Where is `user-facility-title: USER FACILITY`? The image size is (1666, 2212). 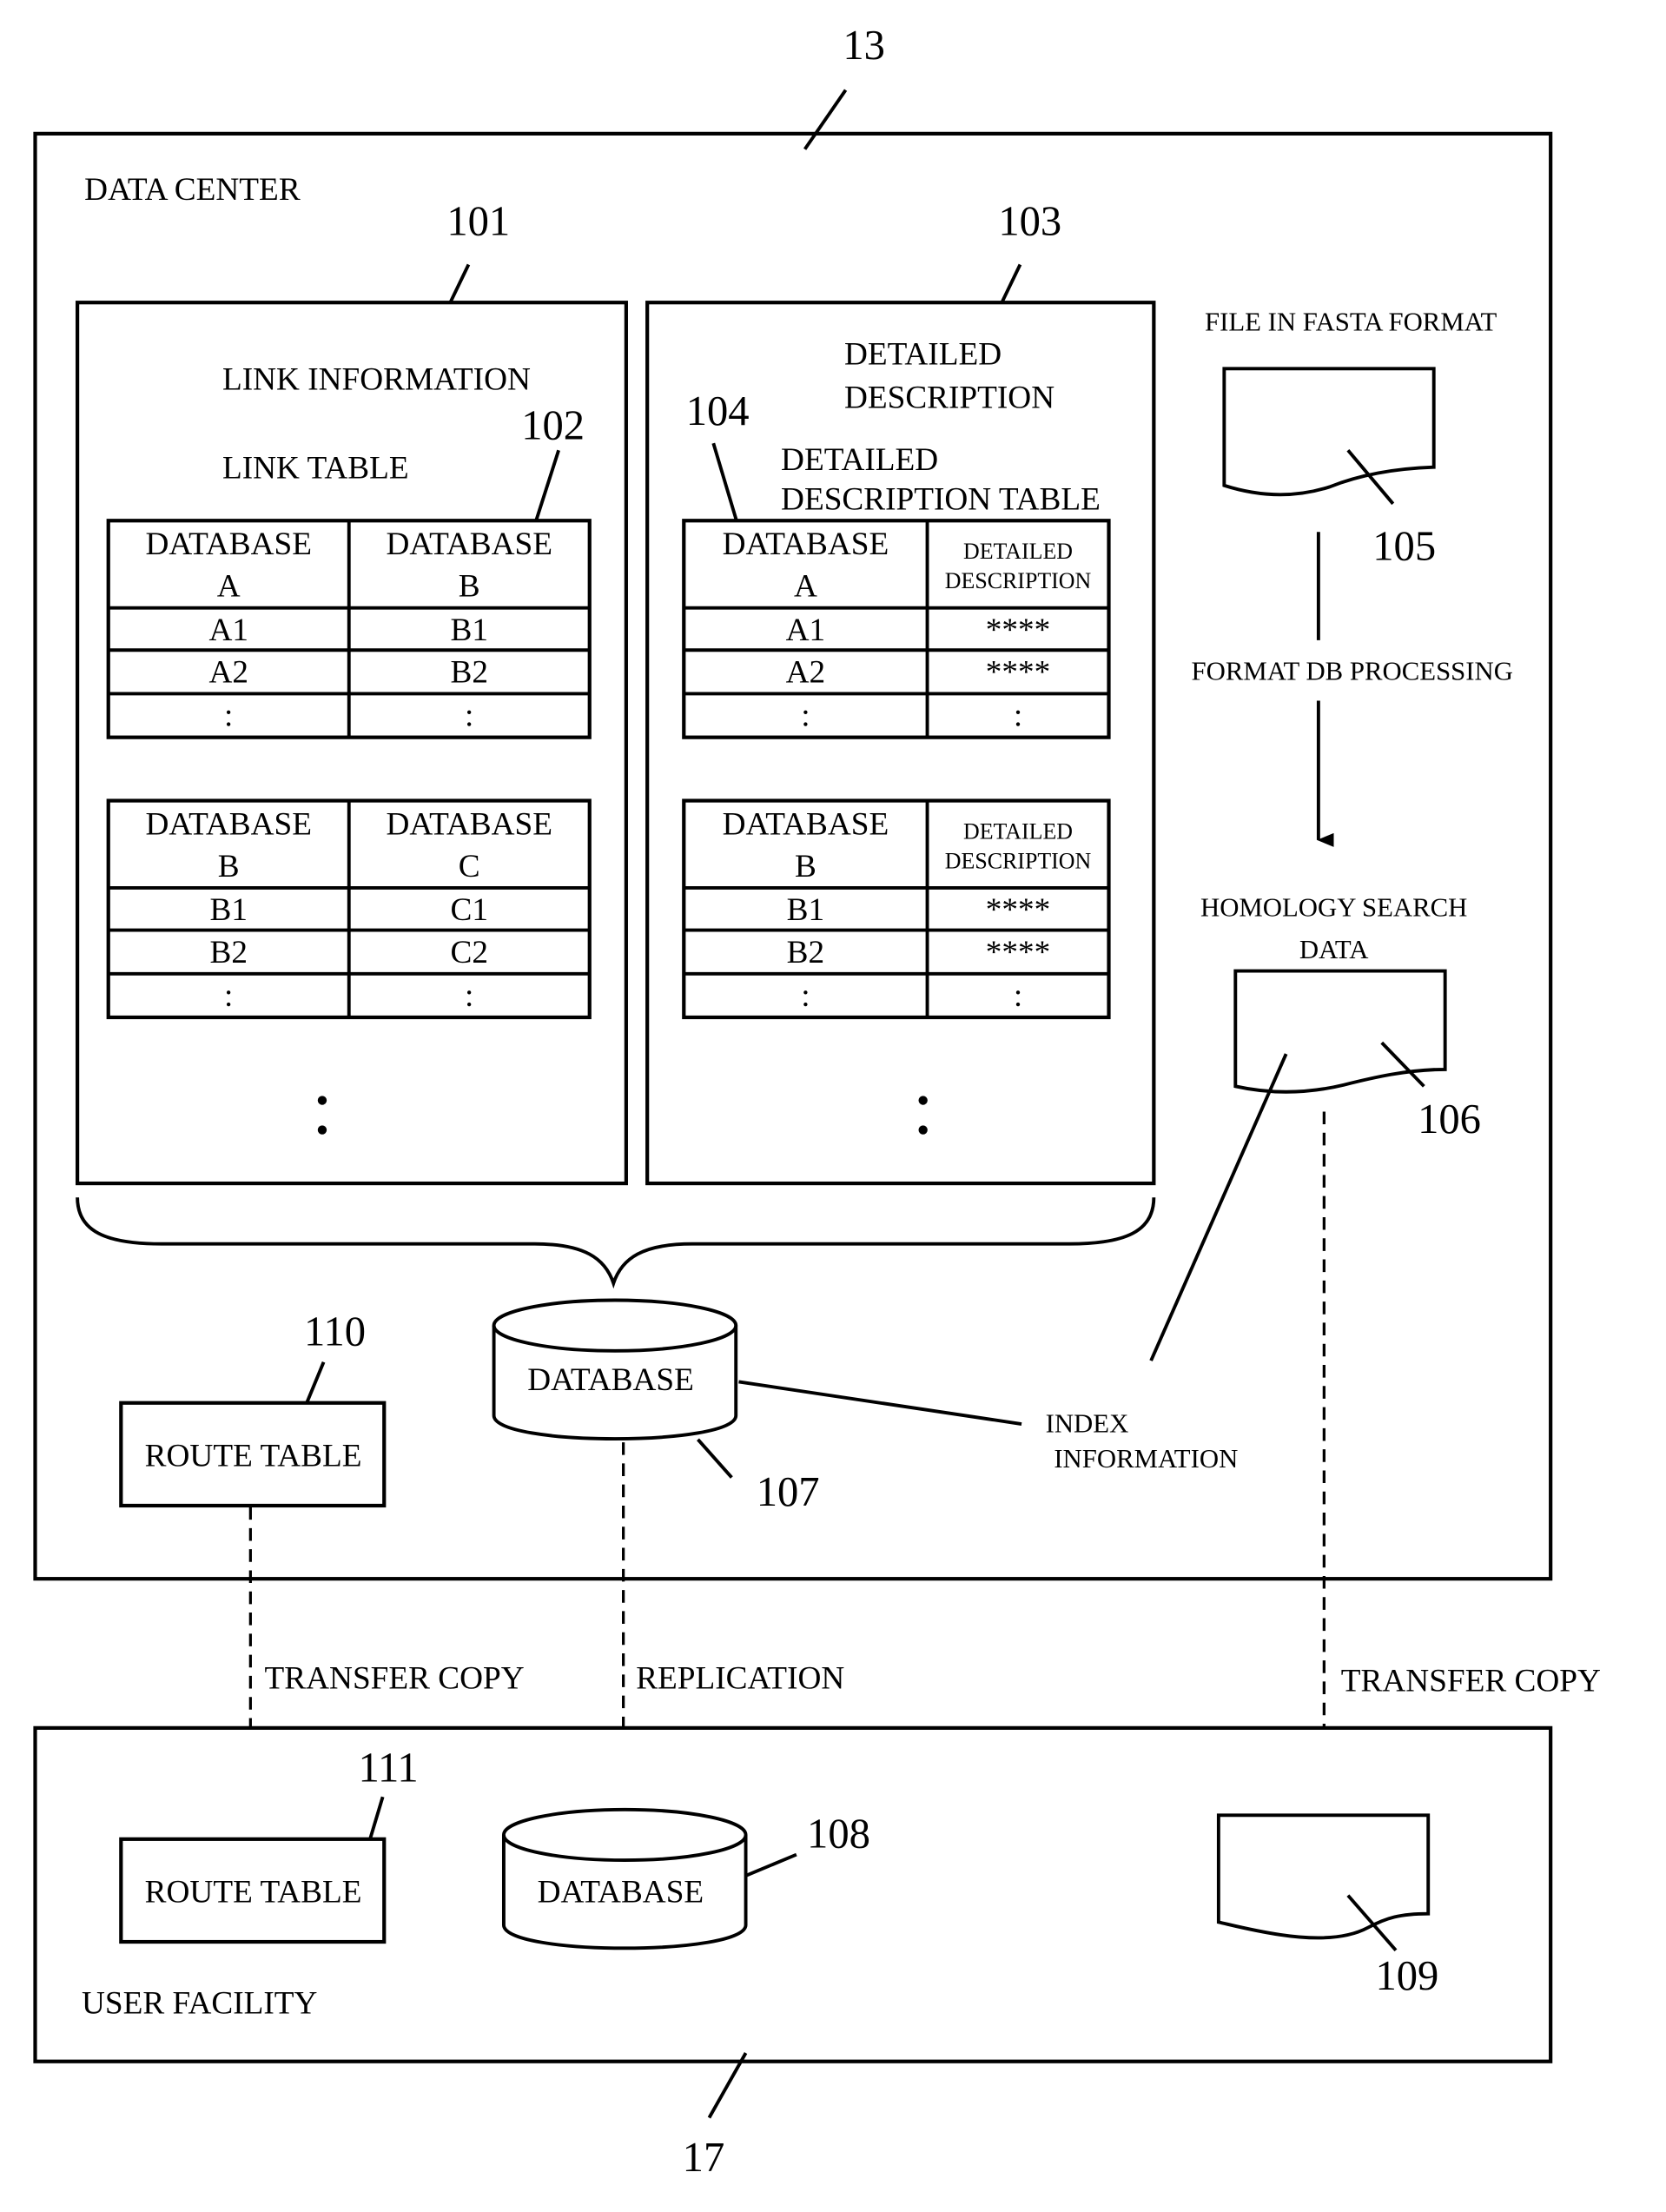
user-facility-title: USER FACILITY is located at coordinates (199, 2004).